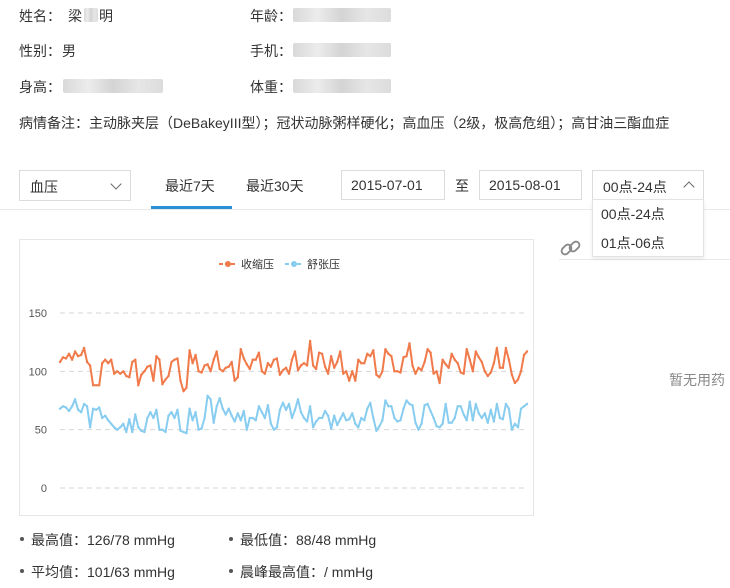 The width and height of the screenshot is (730, 588). Describe the element at coordinates (342, 15) in the screenshot. I see `age-redaction` at that location.